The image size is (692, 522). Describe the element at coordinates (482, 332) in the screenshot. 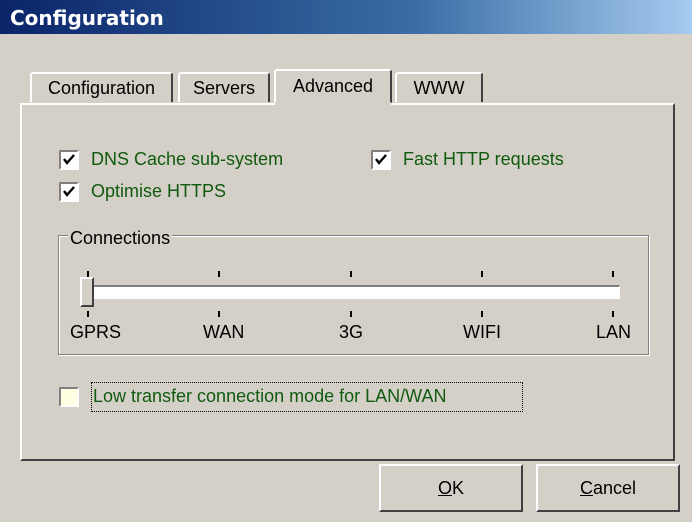

I see `slider-label-wifi: WIFI` at that location.